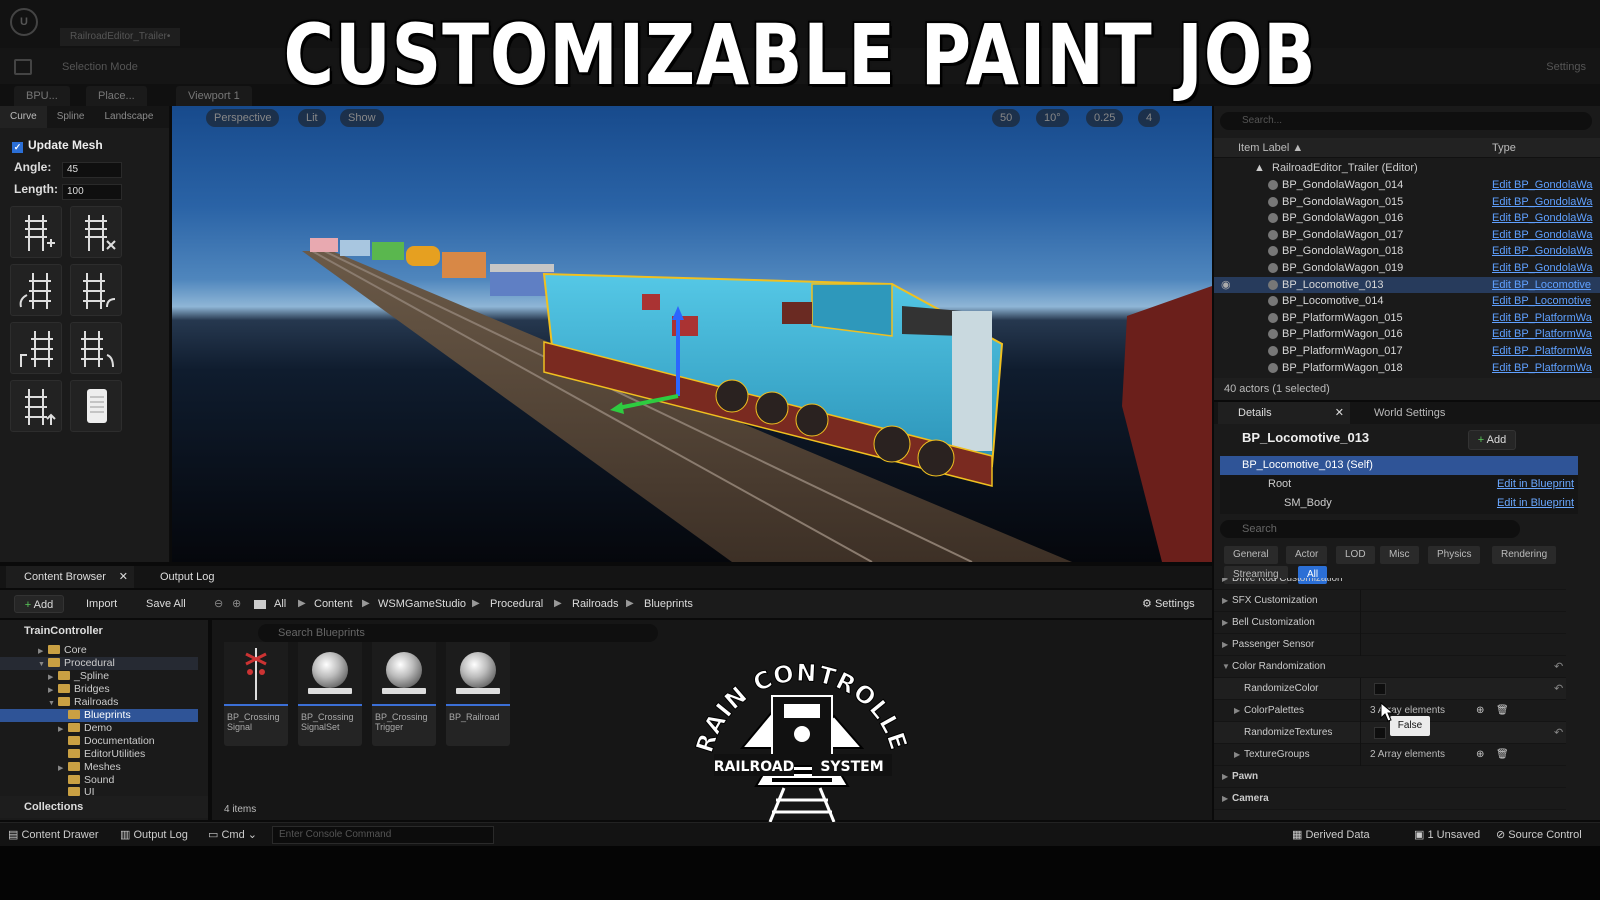 The height and width of the screenshot is (900, 1600). What do you see at coordinates (1399, 503) in the screenshot?
I see `component-sm-body: SM_Body Edit in Blueprint` at bounding box center [1399, 503].